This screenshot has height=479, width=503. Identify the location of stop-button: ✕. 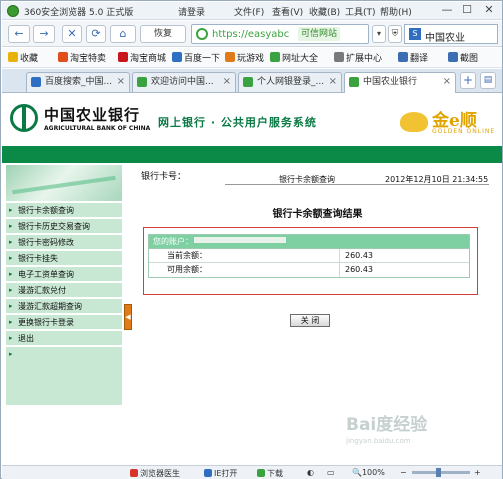
(72, 34).